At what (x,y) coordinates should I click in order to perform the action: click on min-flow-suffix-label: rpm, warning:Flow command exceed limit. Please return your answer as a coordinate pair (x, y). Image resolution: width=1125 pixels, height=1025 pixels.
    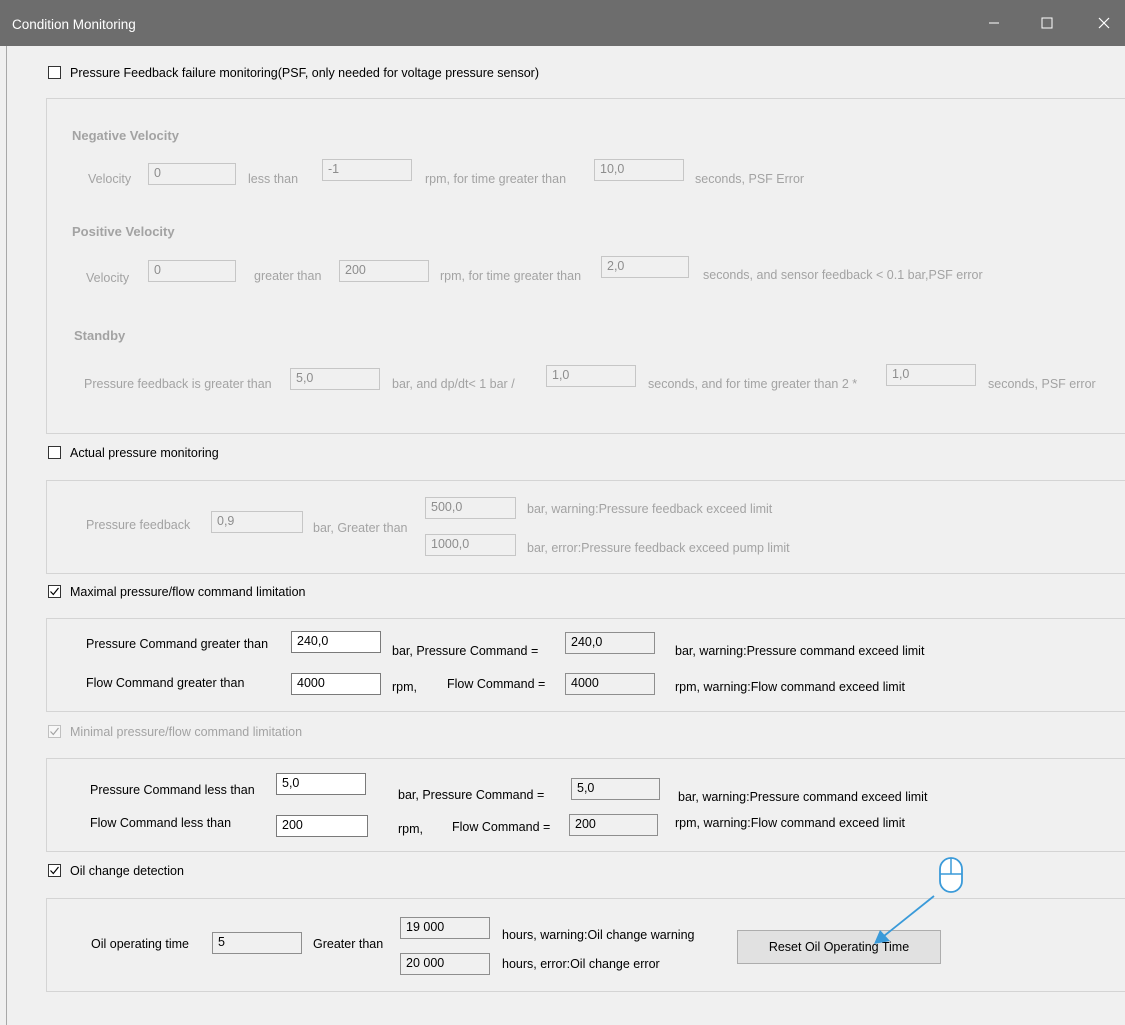
    Looking at the image, I should click on (790, 823).